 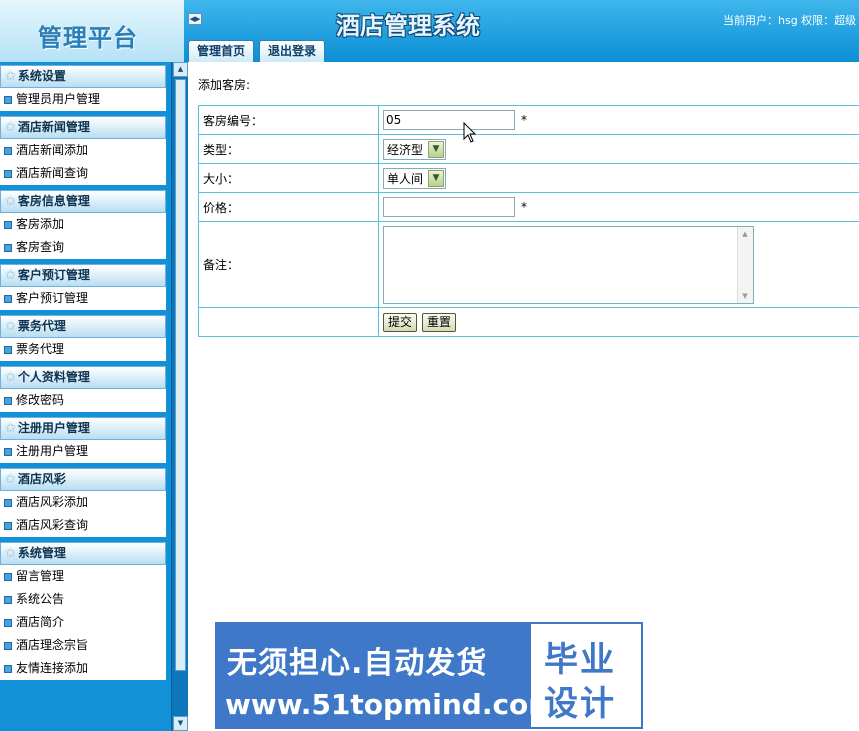 I want to click on sidebar-item-messages: 留言管理, so click(x=83, y=576).